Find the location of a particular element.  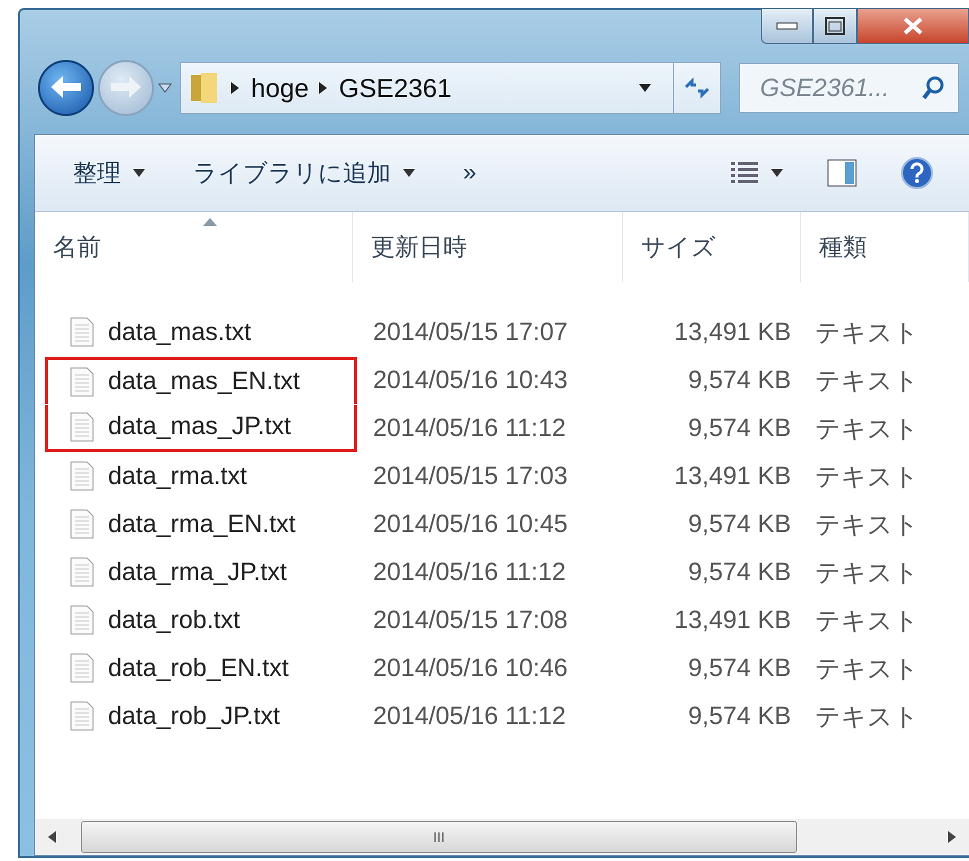

file-name: data_mas.txt is located at coordinates (180, 332).